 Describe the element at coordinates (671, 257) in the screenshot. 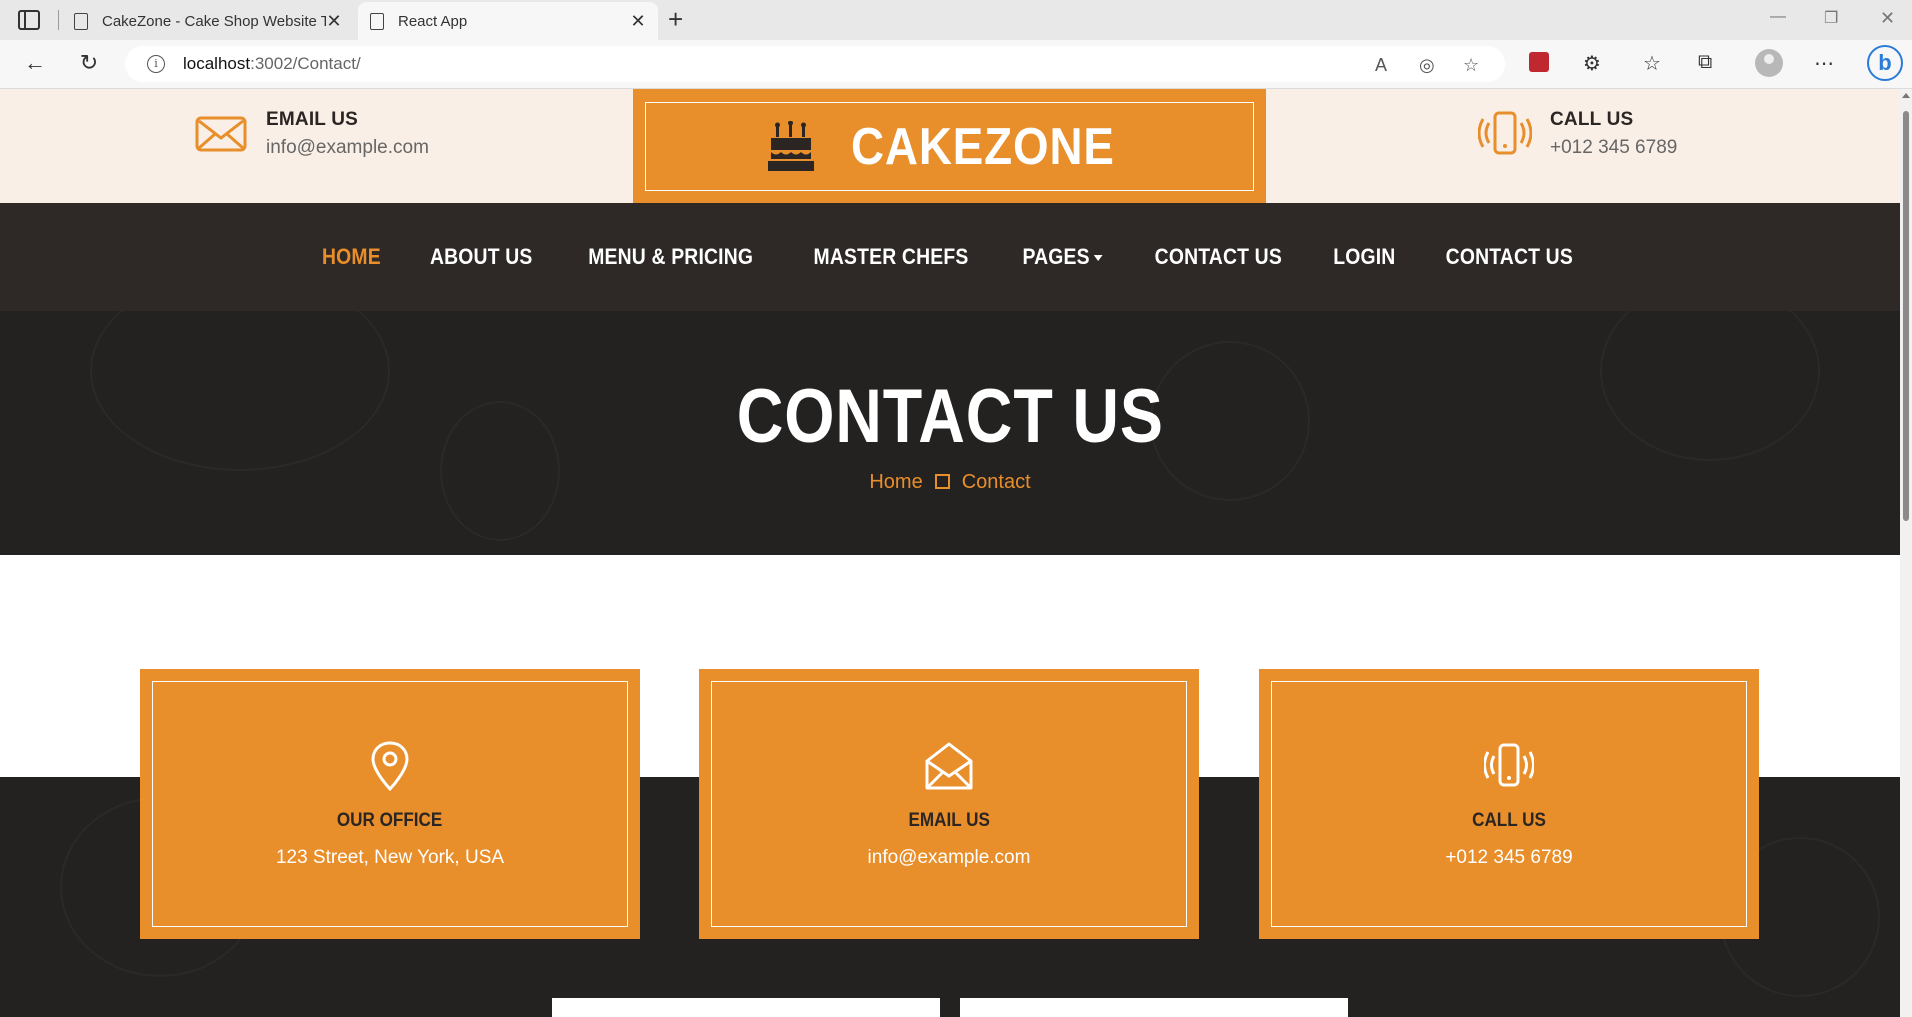

I see `nav-menu-pricing: MENU & PRICING` at that location.